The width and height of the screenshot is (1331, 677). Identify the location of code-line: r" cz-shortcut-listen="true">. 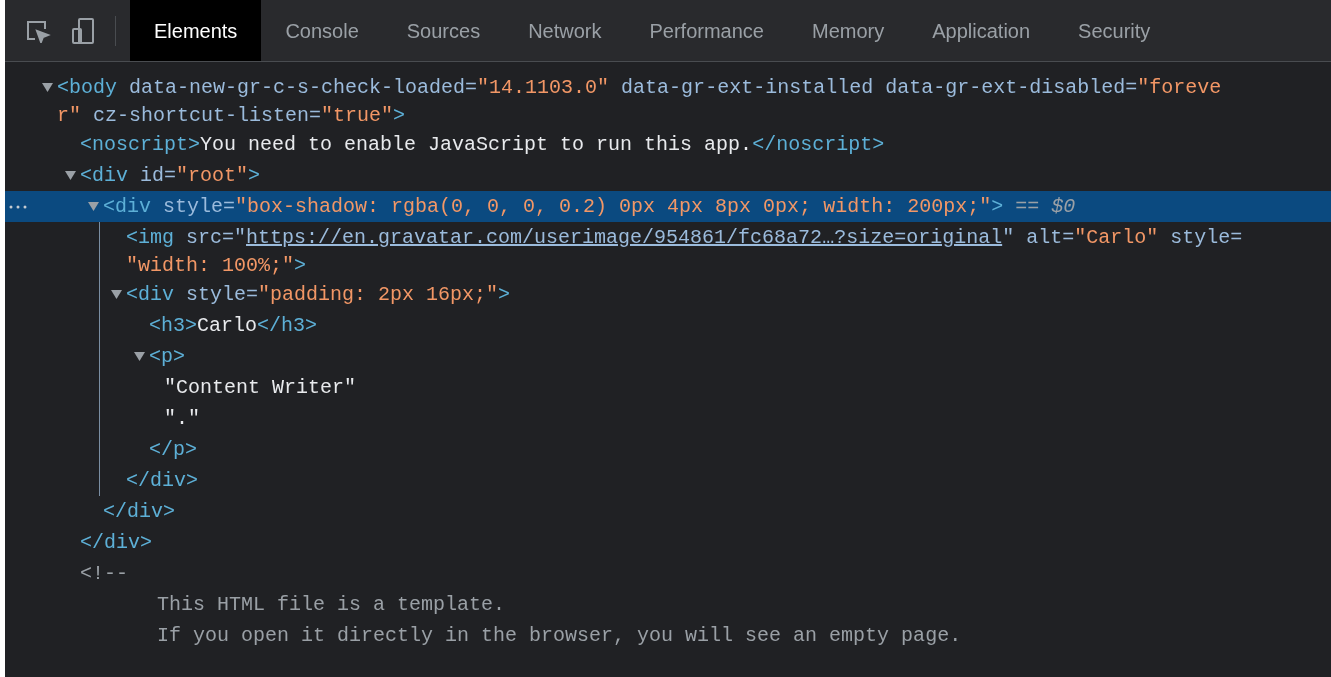
(231, 116).